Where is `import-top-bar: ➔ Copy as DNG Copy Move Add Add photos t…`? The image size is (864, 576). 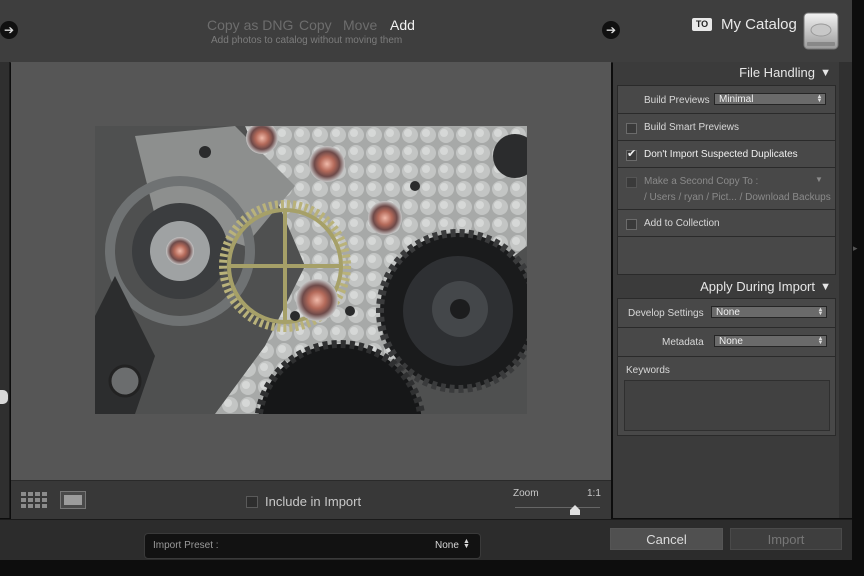
import-top-bar: ➔ Copy as DNG Copy Move Add Add photos t… is located at coordinates (426, 31).